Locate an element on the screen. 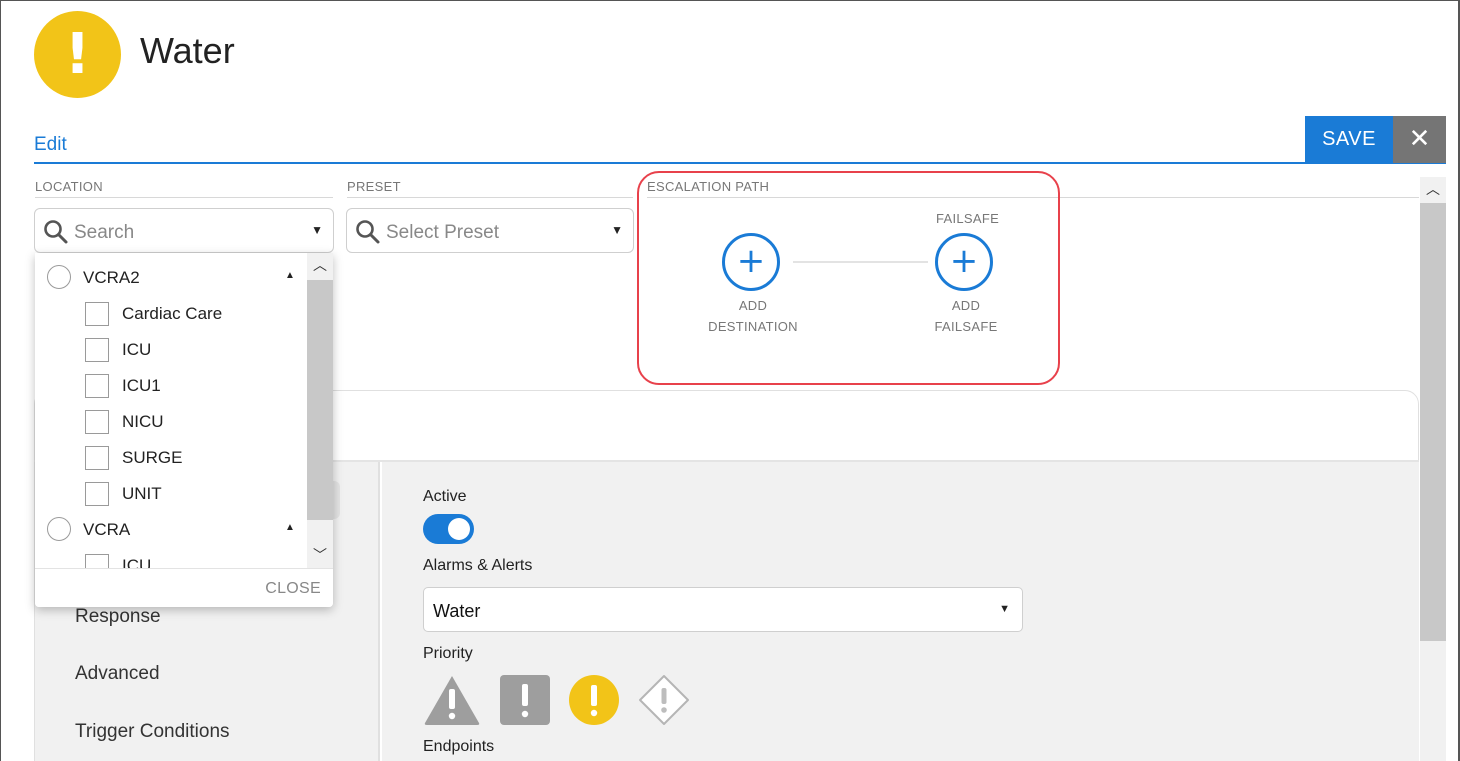  chevron-down-icon: ﹀ is located at coordinates (320, 555).